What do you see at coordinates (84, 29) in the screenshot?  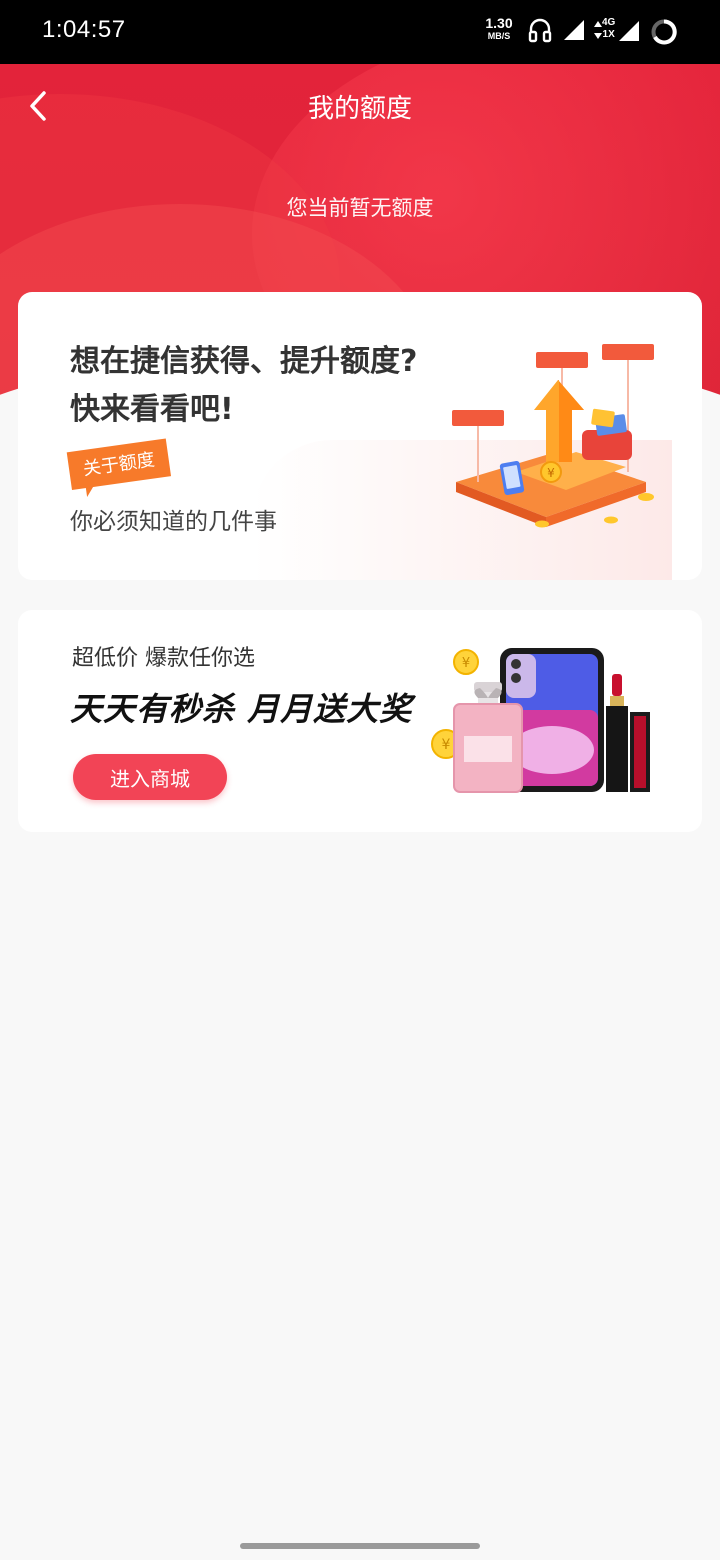 I see `status-time: 1:04:57` at bounding box center [84, 29].